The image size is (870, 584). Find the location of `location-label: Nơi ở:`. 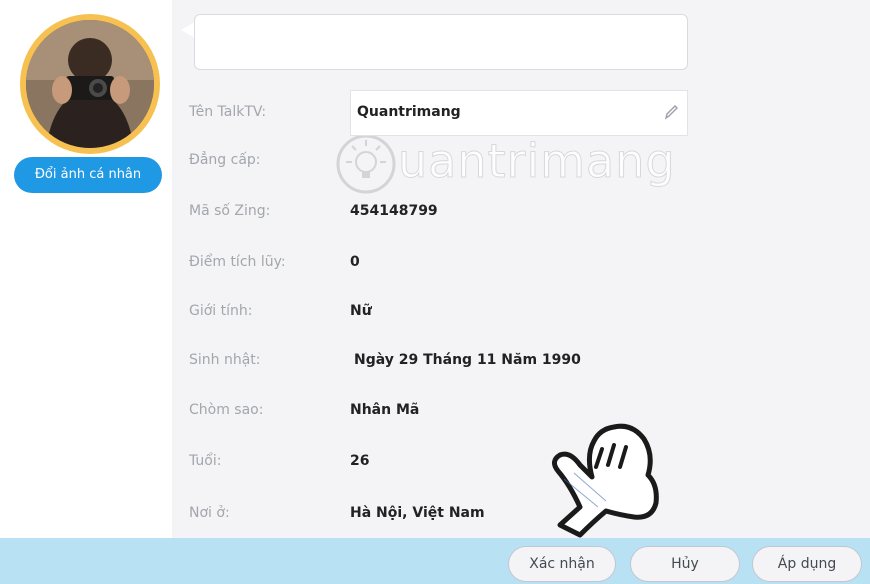

location-label: Nơi ở: is located at coordinates (209, 513).